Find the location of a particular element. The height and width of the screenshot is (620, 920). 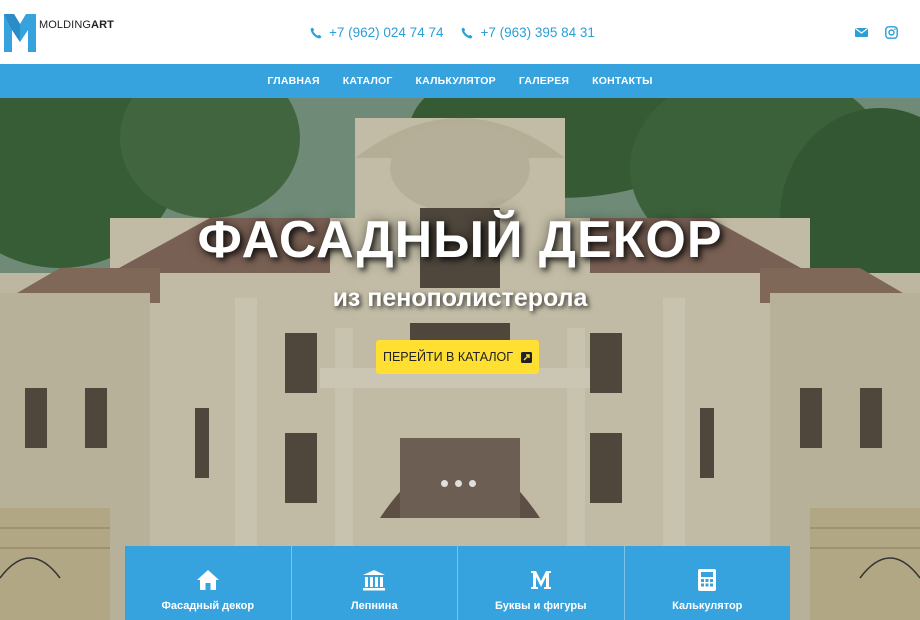

phone-number-1: +7 (962) 024 74 74 is located at coordinates (386, 32).